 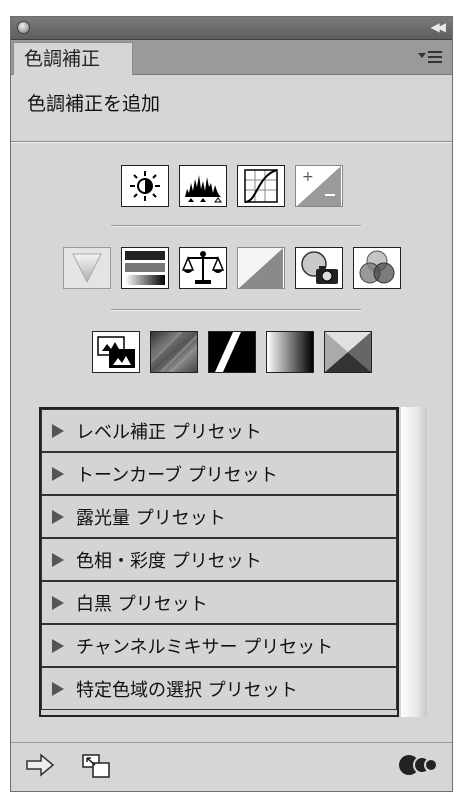 I want to click on preset-label: チャンネルミキサー プリセット, so click(x=205, y=647).